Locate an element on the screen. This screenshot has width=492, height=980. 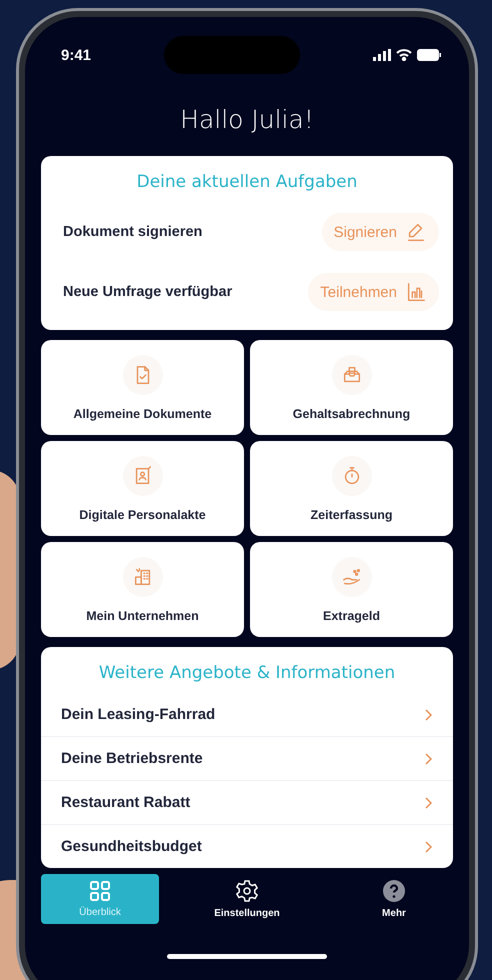
battery-icon is located at coordinates (429, 55).